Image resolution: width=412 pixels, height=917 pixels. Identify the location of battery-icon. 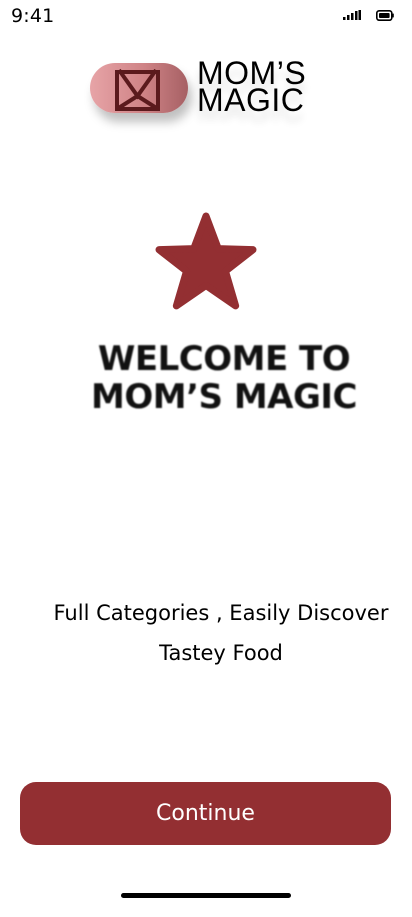
(385, 15).